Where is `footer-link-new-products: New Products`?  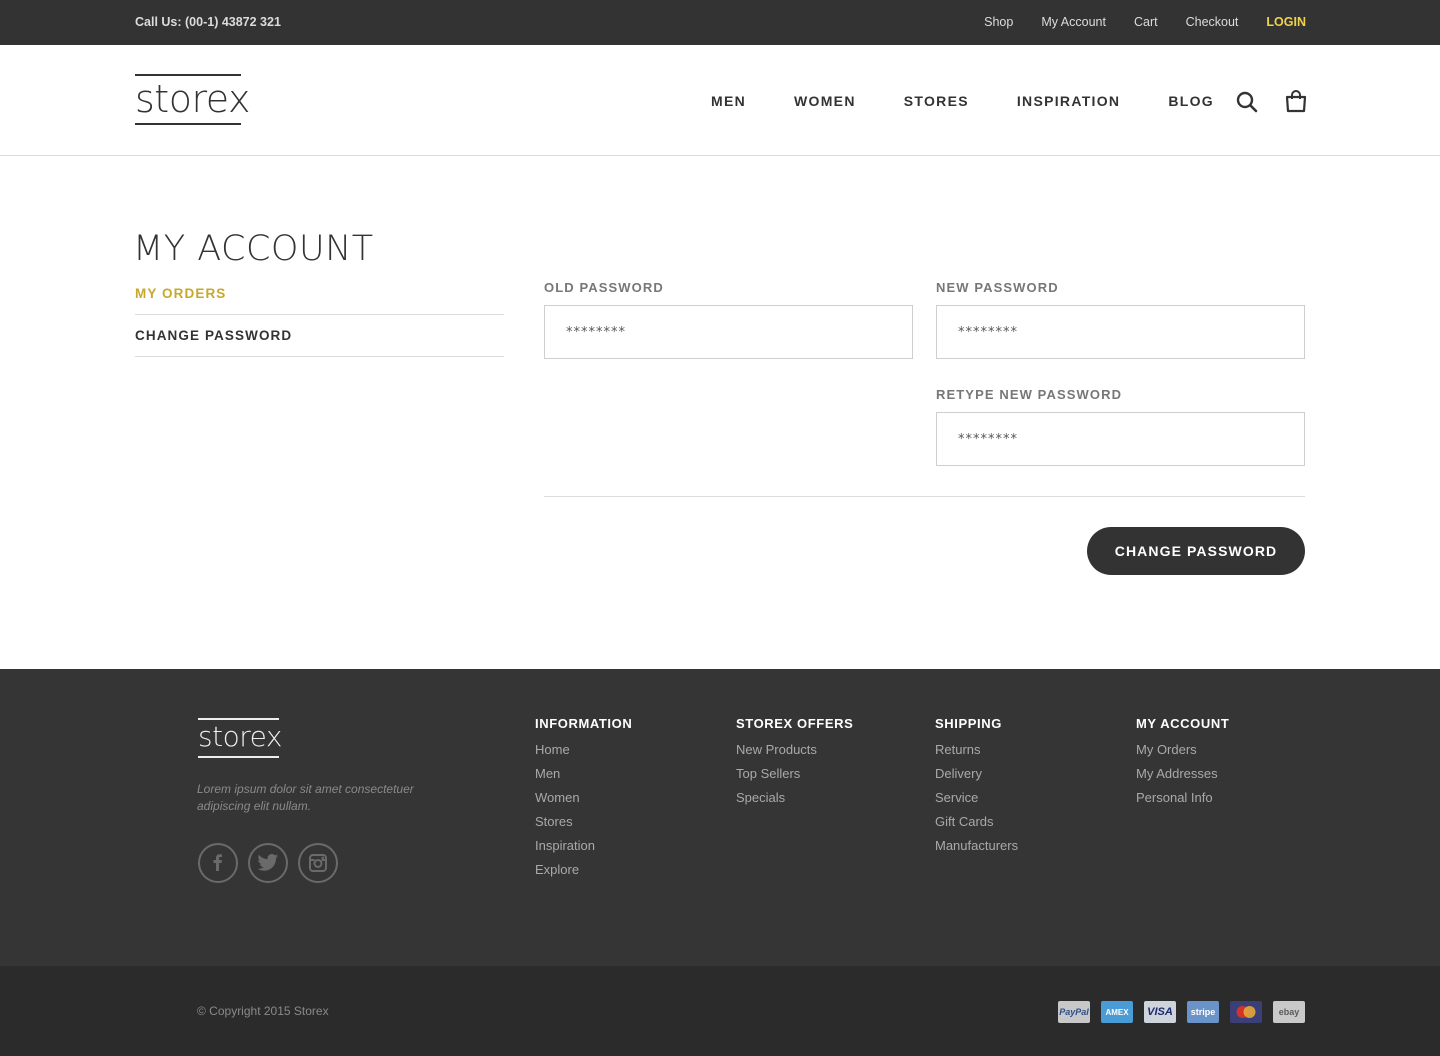
footer-link-new-products: New Products is located at coordinates (794, 750).